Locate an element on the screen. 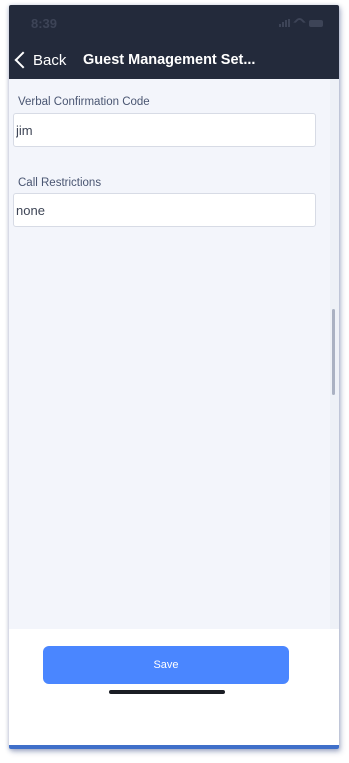  back-button: Back is located at coordinates (39, 60).